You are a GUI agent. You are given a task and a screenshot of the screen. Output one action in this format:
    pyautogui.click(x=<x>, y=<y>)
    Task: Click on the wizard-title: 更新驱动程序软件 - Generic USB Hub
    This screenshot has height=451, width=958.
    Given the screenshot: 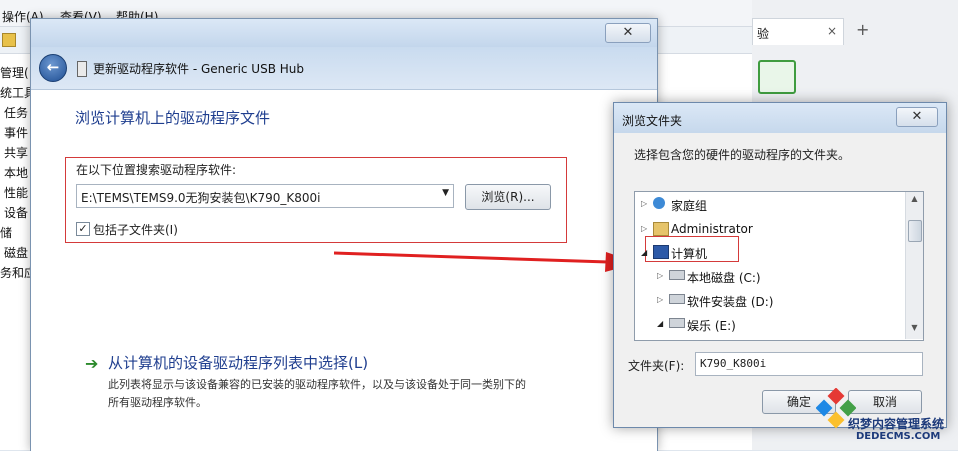 What is the action you would take?
    pyautogui.click(x=199, y=69)
    